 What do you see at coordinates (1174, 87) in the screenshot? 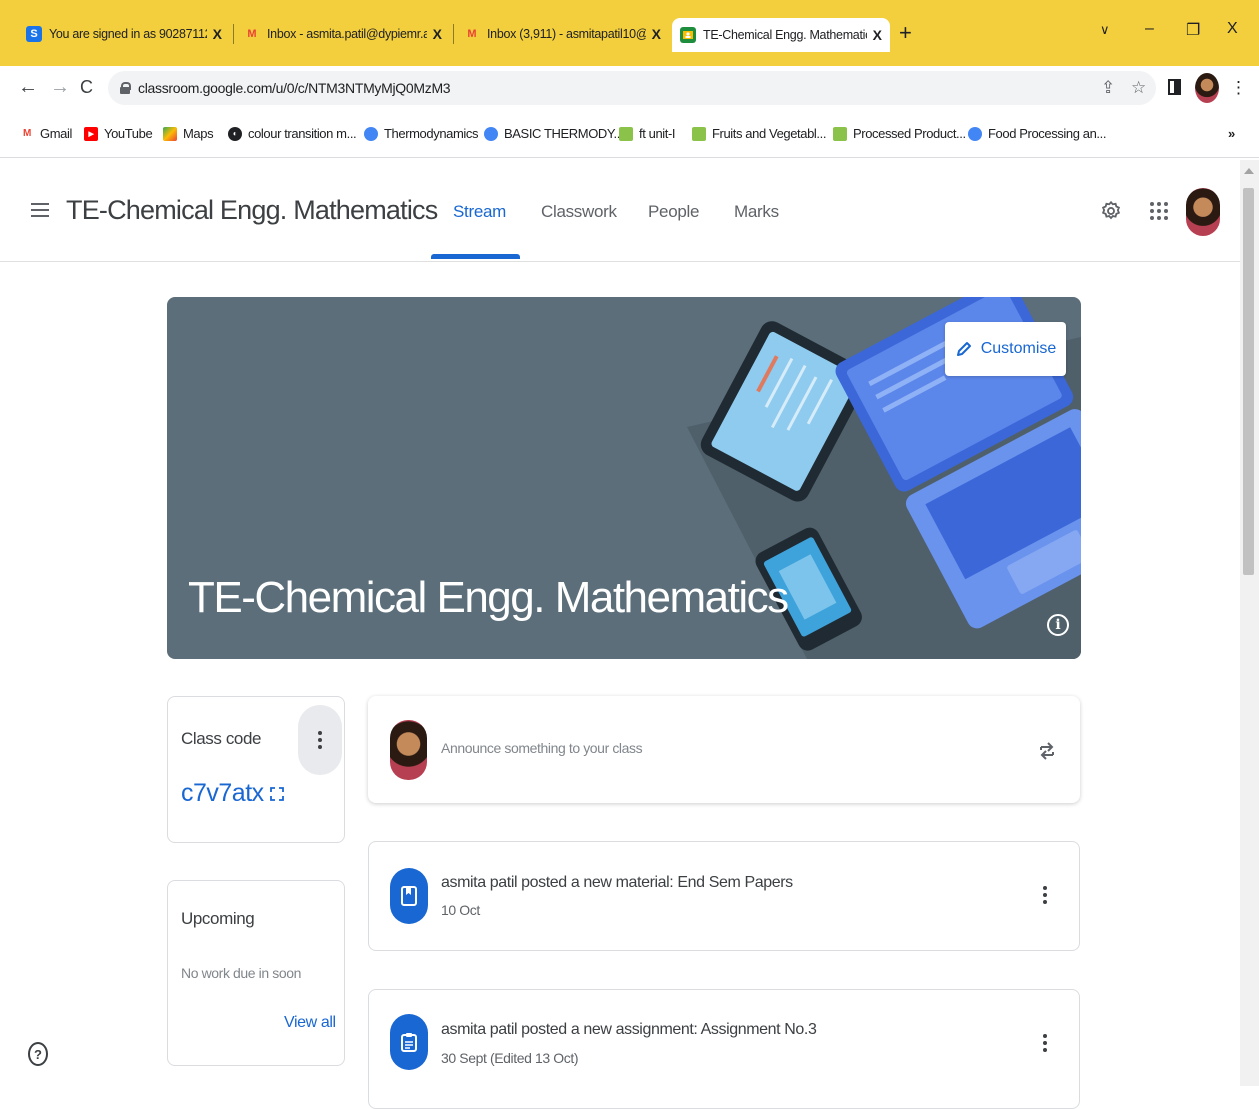
I see `side-panel-icon` at bounding box center [1174, 87].